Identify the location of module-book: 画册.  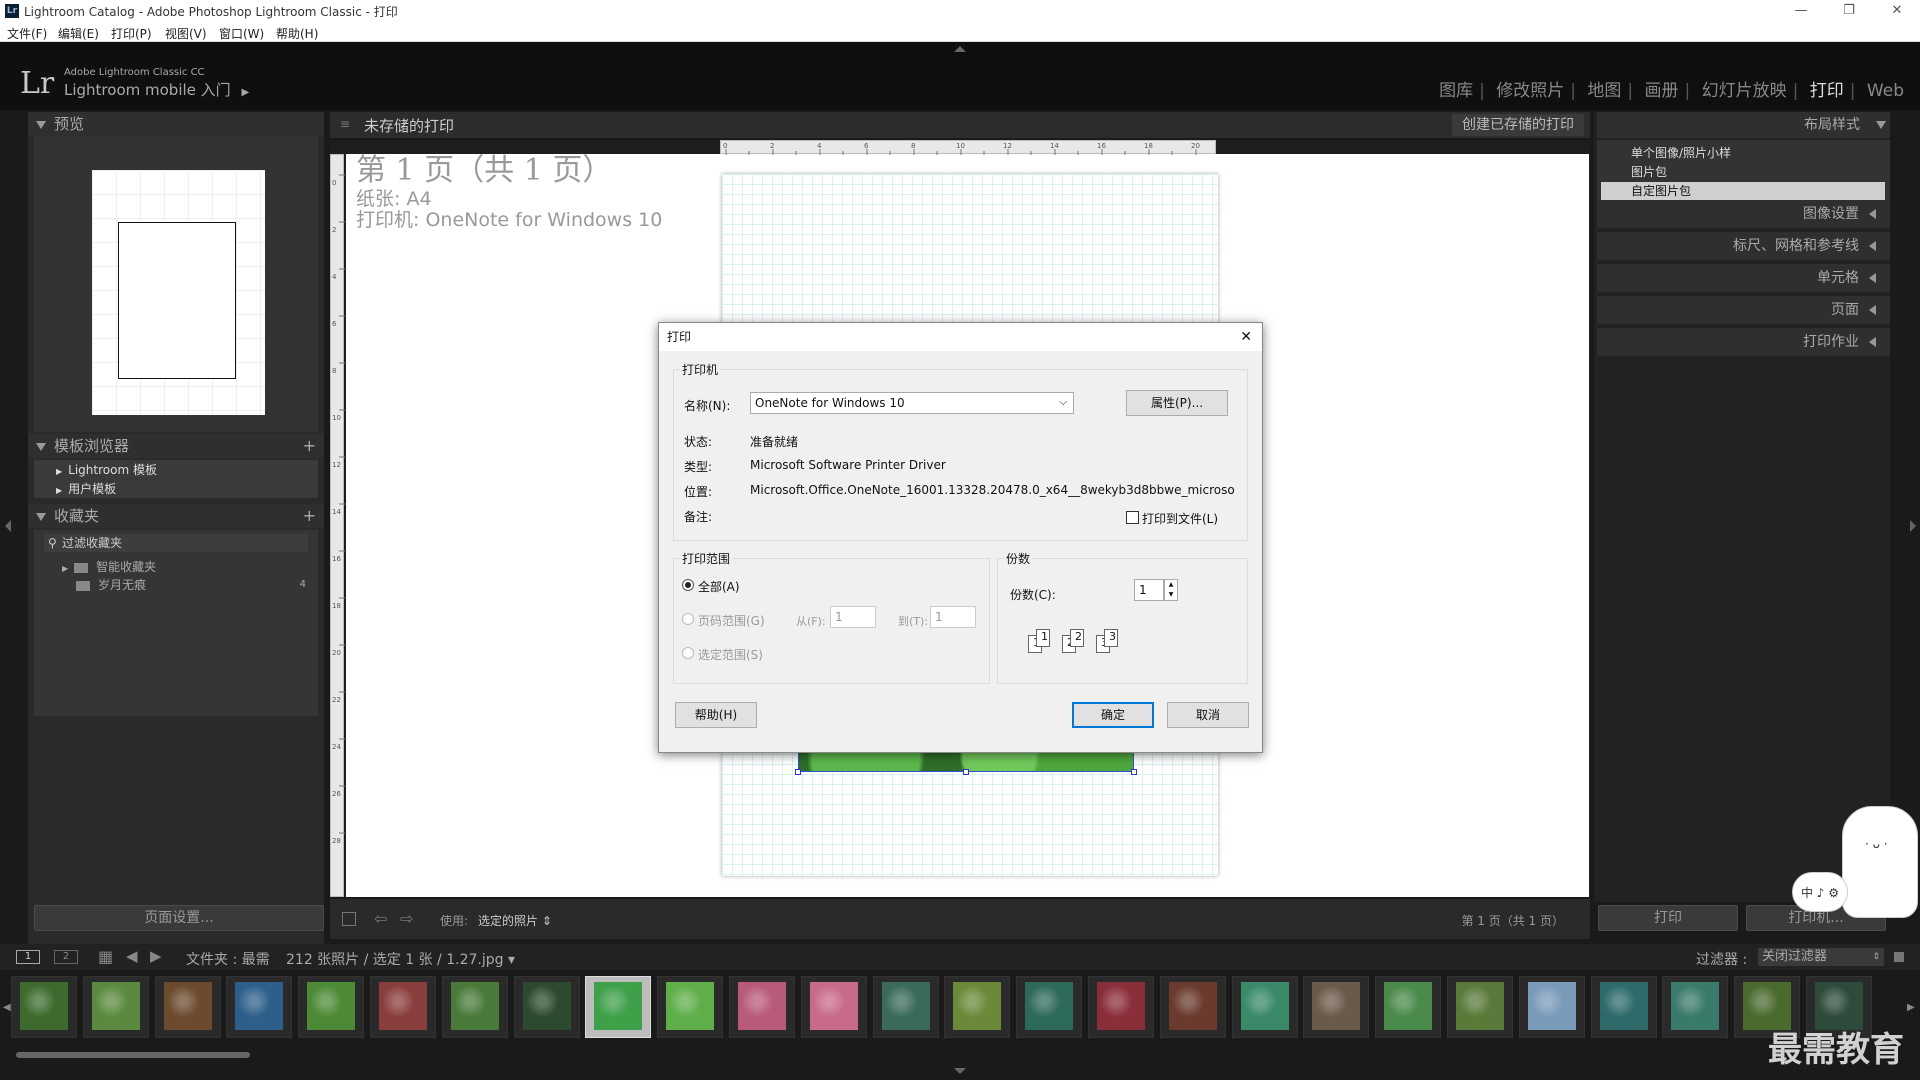
(1662, 91).